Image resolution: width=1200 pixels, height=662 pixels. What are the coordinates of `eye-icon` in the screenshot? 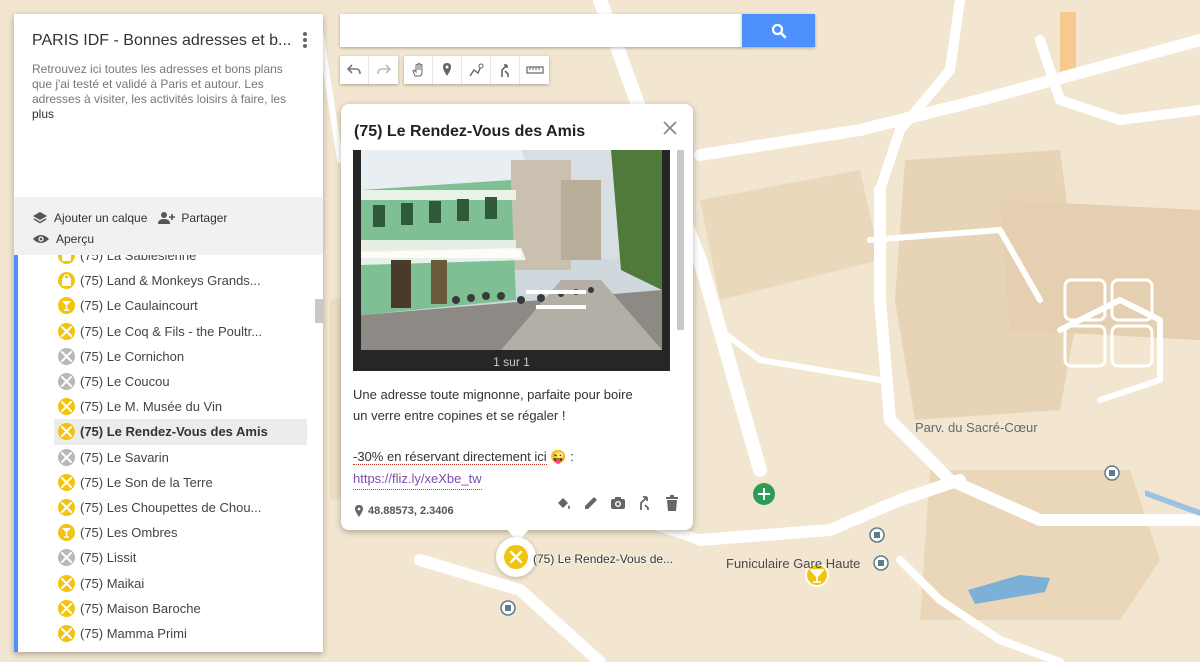 It's located at (41, 238).